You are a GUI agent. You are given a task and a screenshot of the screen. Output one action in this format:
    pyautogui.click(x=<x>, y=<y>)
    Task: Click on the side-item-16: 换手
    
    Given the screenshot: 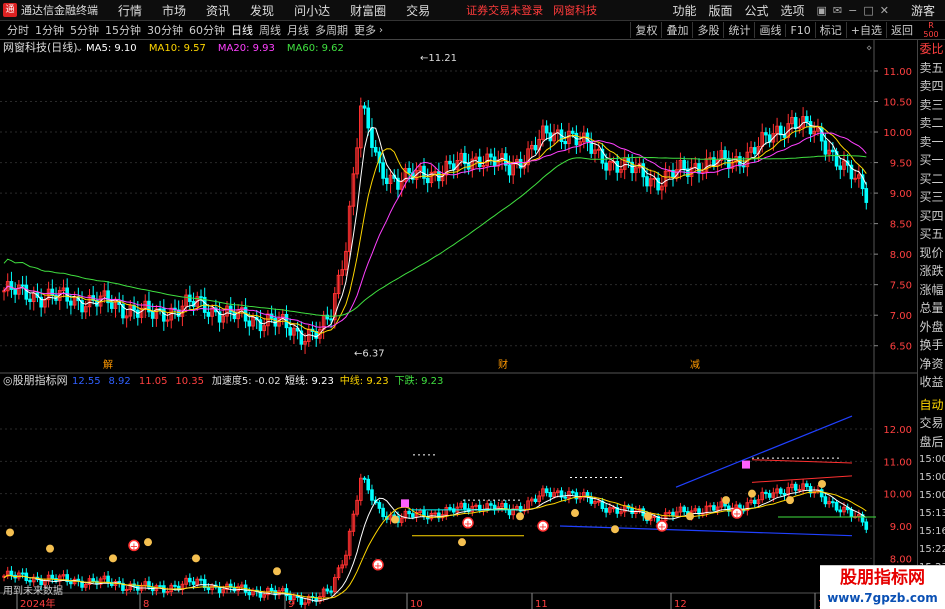 What is the action you would take?
    pyautogui.click(x=931, y=345)
    